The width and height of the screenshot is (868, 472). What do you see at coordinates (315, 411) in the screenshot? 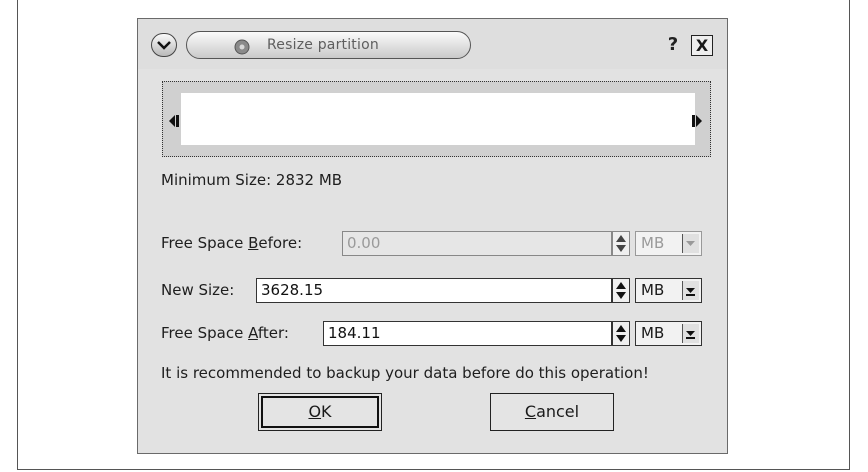
I see `ok-mnemonic: O` at bounding box center [315, 411].